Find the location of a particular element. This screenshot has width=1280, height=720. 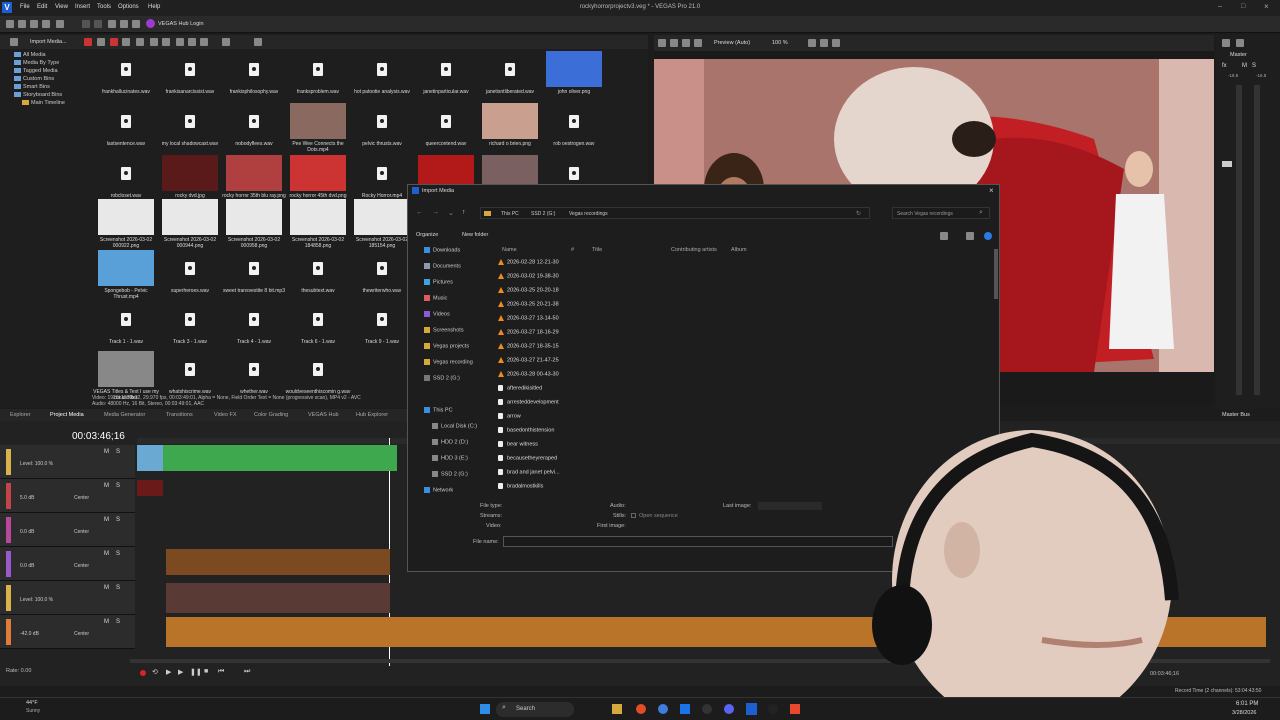

file-row-video: 2026-03-27 18-35-15 is located at coordinates (528, 346).